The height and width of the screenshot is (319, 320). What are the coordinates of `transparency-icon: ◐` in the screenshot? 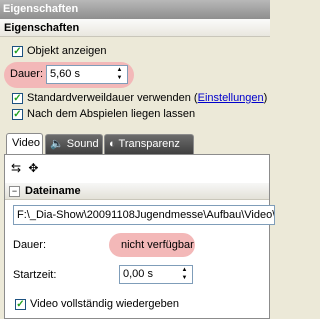 It's located at (112, 144).